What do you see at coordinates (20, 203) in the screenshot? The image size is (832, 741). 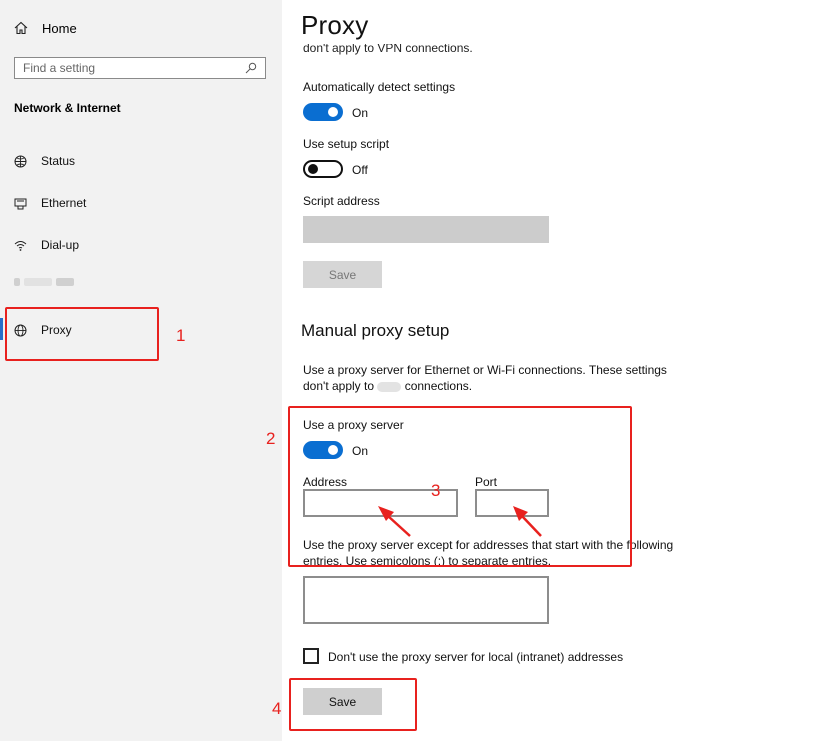 I see `ethernet-icon` at bounding box center [20, 203].